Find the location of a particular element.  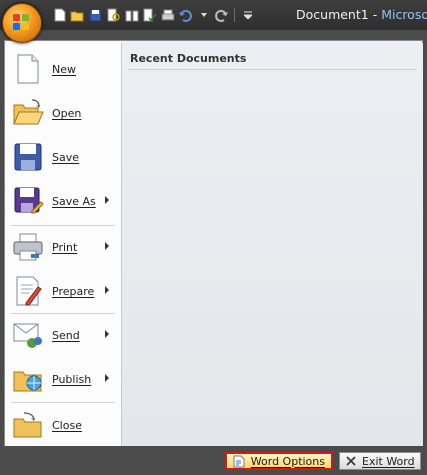

menu-item-print: Print is located at coordinates (63, 247).